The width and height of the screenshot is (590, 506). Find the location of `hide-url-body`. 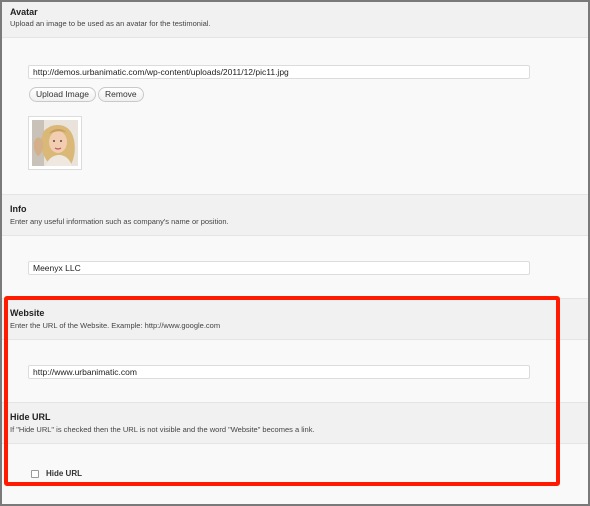

hide-url-body is located at coordinates (295, 474).